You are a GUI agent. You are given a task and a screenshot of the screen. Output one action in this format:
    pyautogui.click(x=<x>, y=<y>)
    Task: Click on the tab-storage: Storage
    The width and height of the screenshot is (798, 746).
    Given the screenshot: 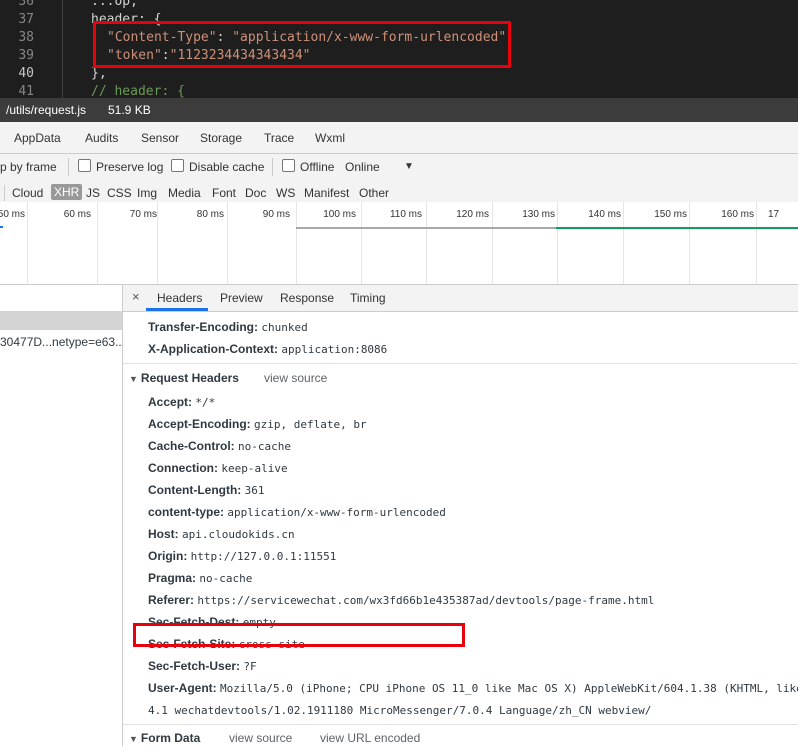 What is the action you would take?
    pyautogui.click(x=221, y=138)
    